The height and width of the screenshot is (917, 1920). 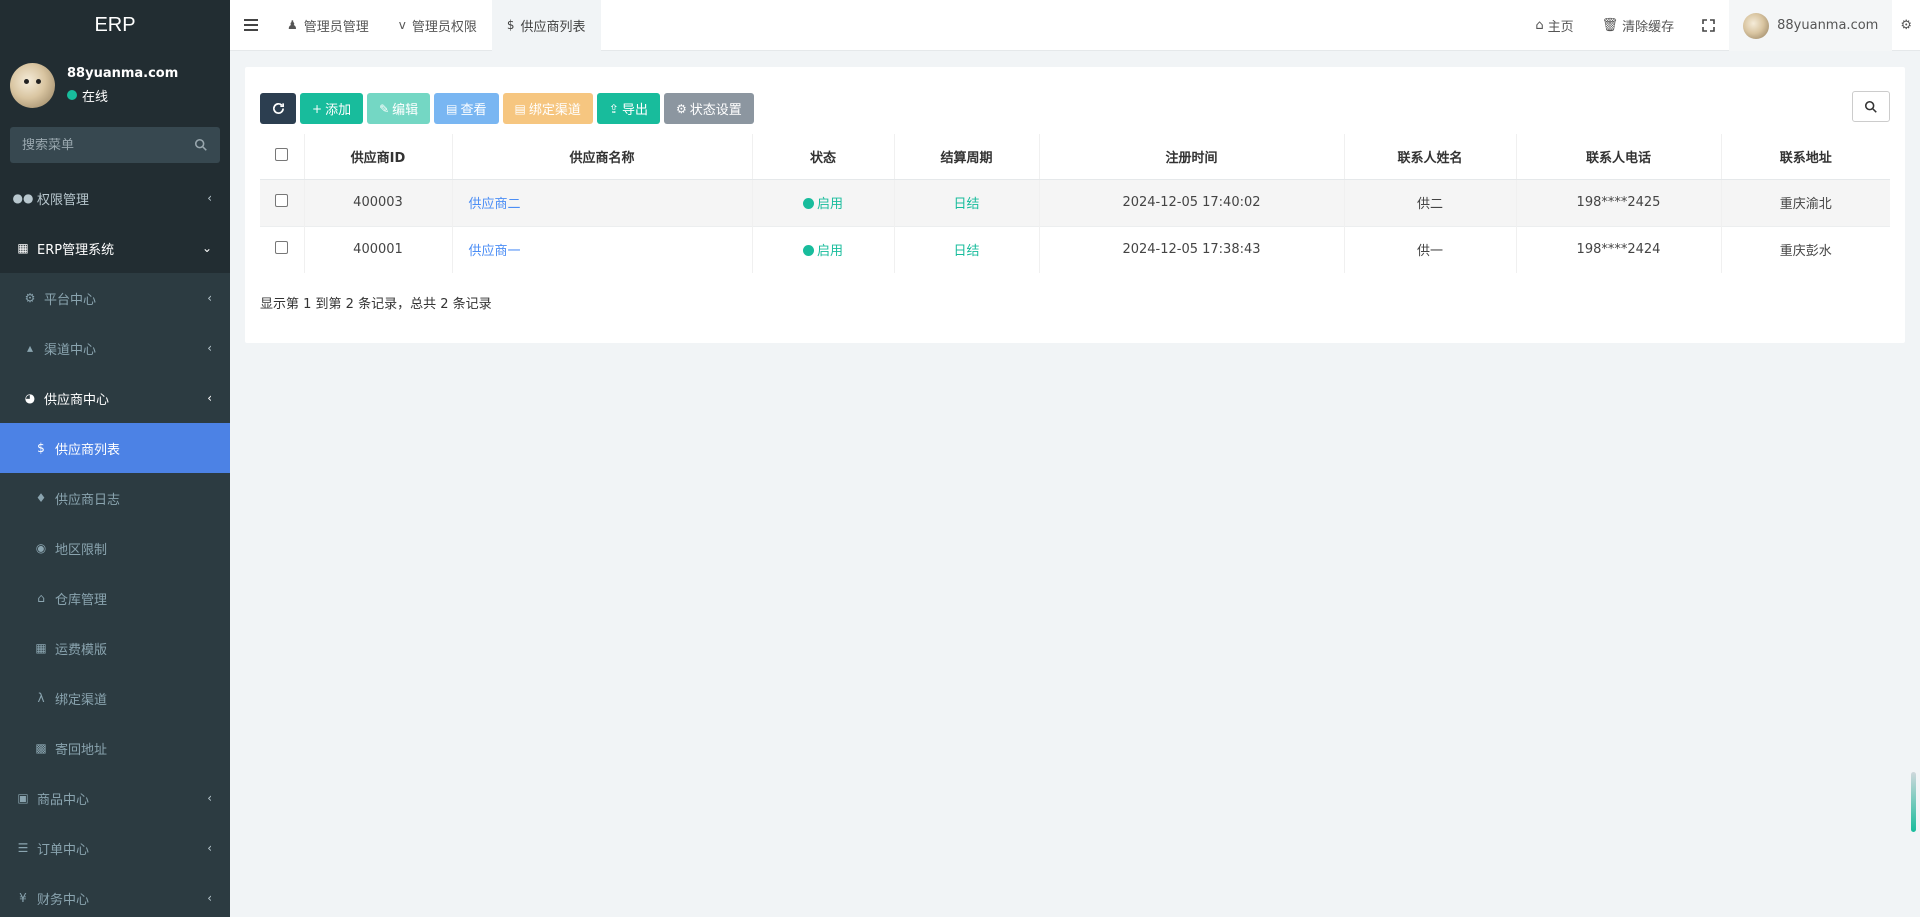 I want to click on column-header: 结算周期, so click(x=967, y=157).